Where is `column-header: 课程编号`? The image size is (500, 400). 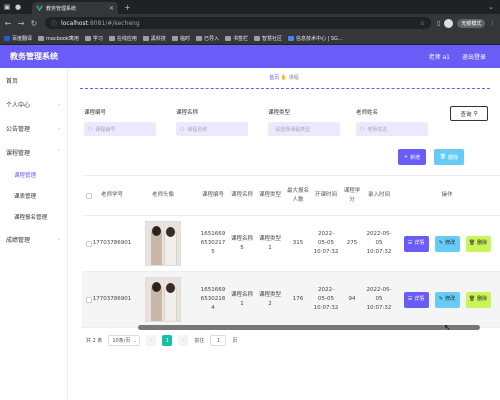 column-header: 课程编号 is located at coordinates (213, 195).